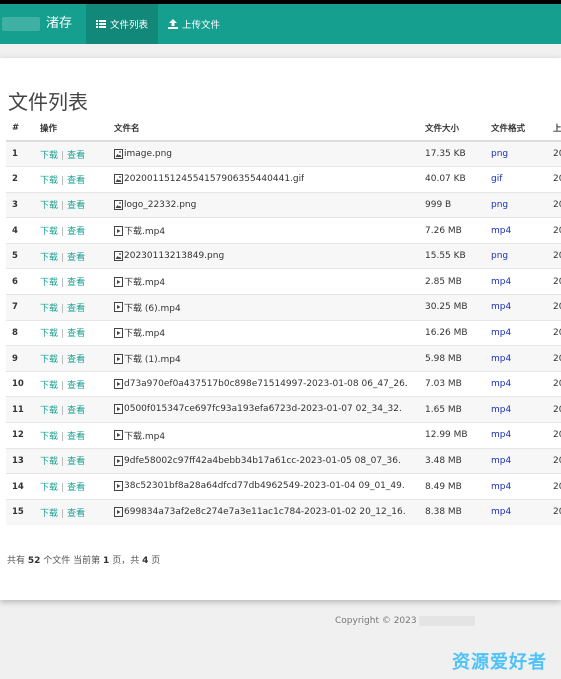 The image size is (561, 679). I want to click on image-file-icon, so click(118, 179).